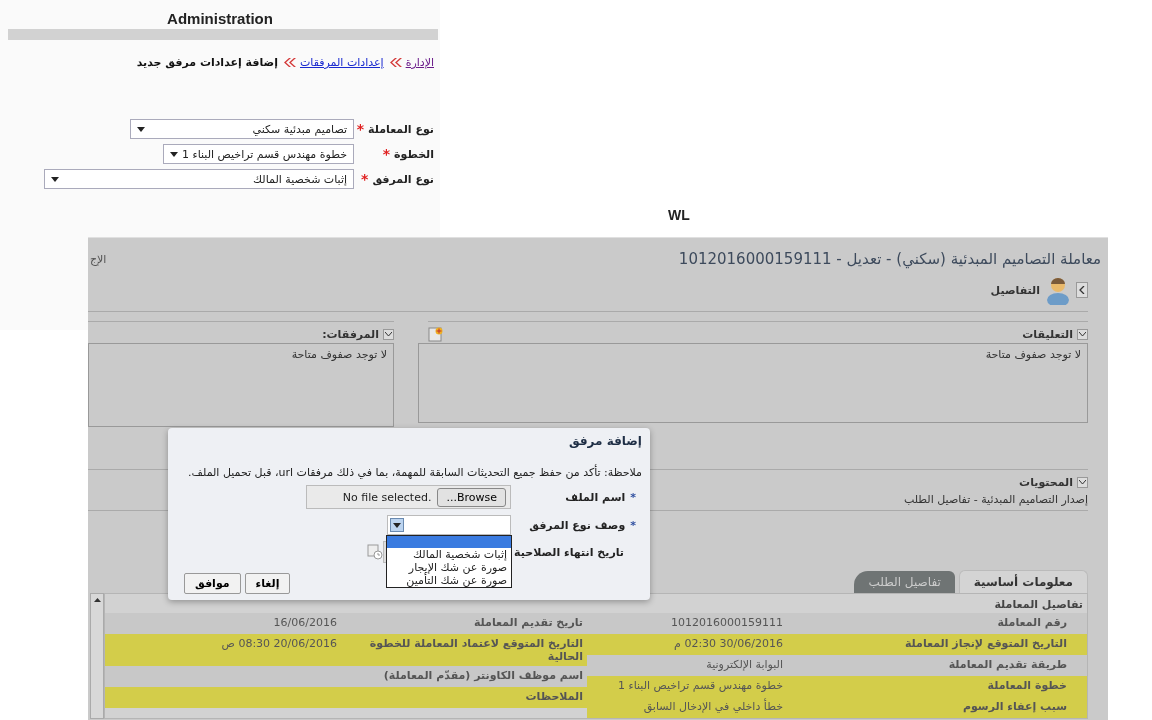 This screenshot has height=720, width=1152. I want to click on details-link: التفاصيل, so click(1015, 290).